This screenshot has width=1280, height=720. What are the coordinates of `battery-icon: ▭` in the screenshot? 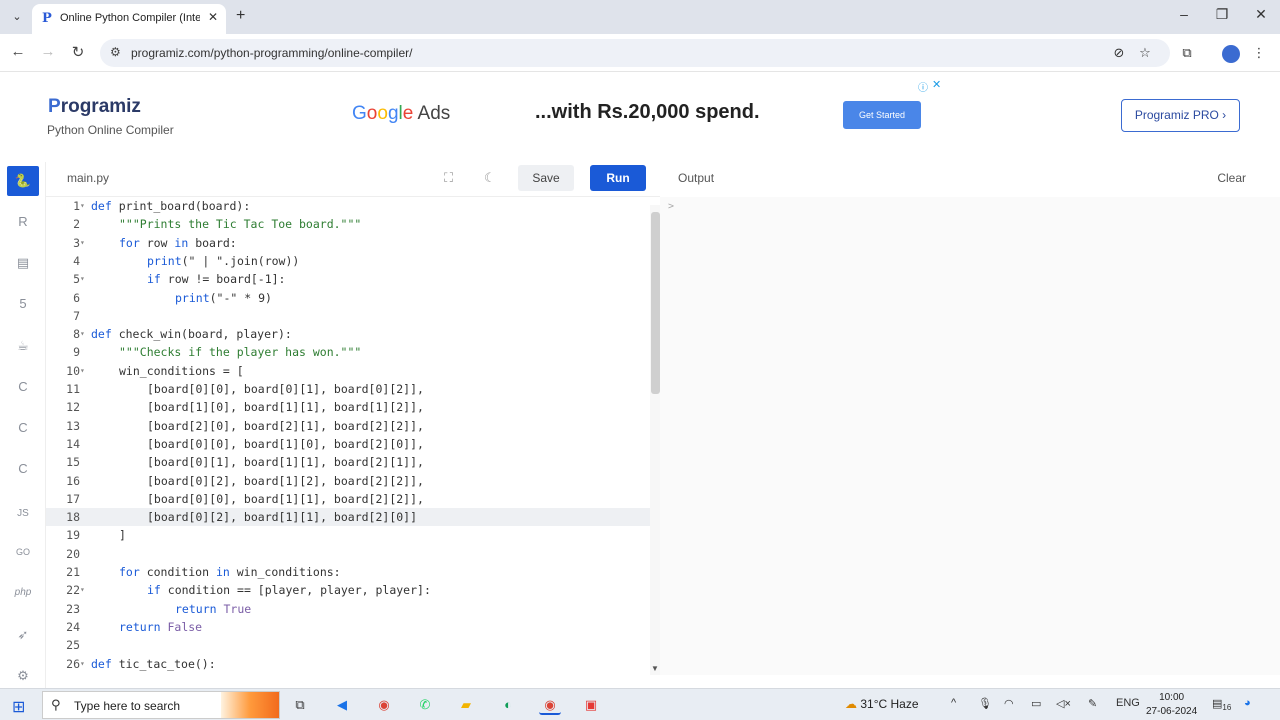 It's located at (1036, 703).